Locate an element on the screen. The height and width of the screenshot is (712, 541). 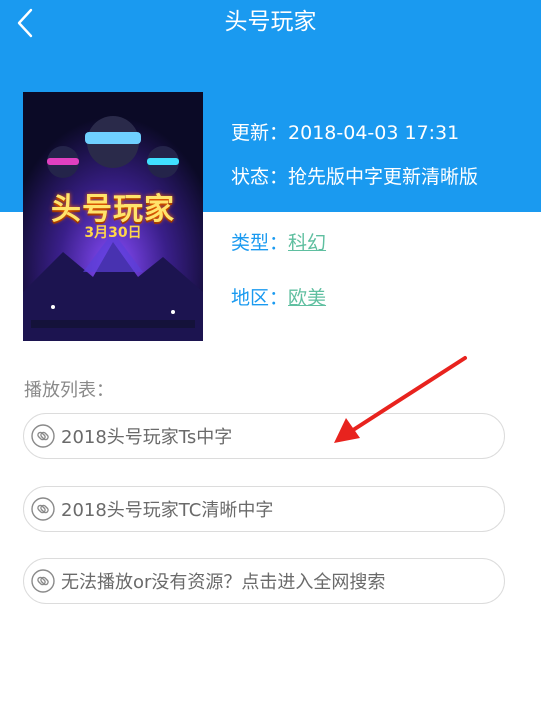
playlist-label: 播放列表： is located at coordinates (69, 390).